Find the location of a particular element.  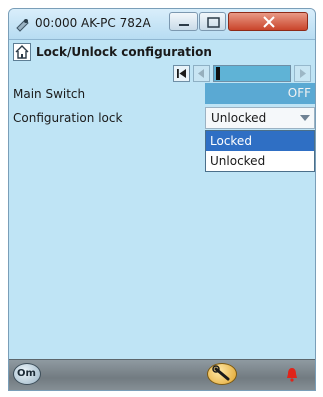

configuration-lock-label: Configuration lock is located at coordinates (68, 118).